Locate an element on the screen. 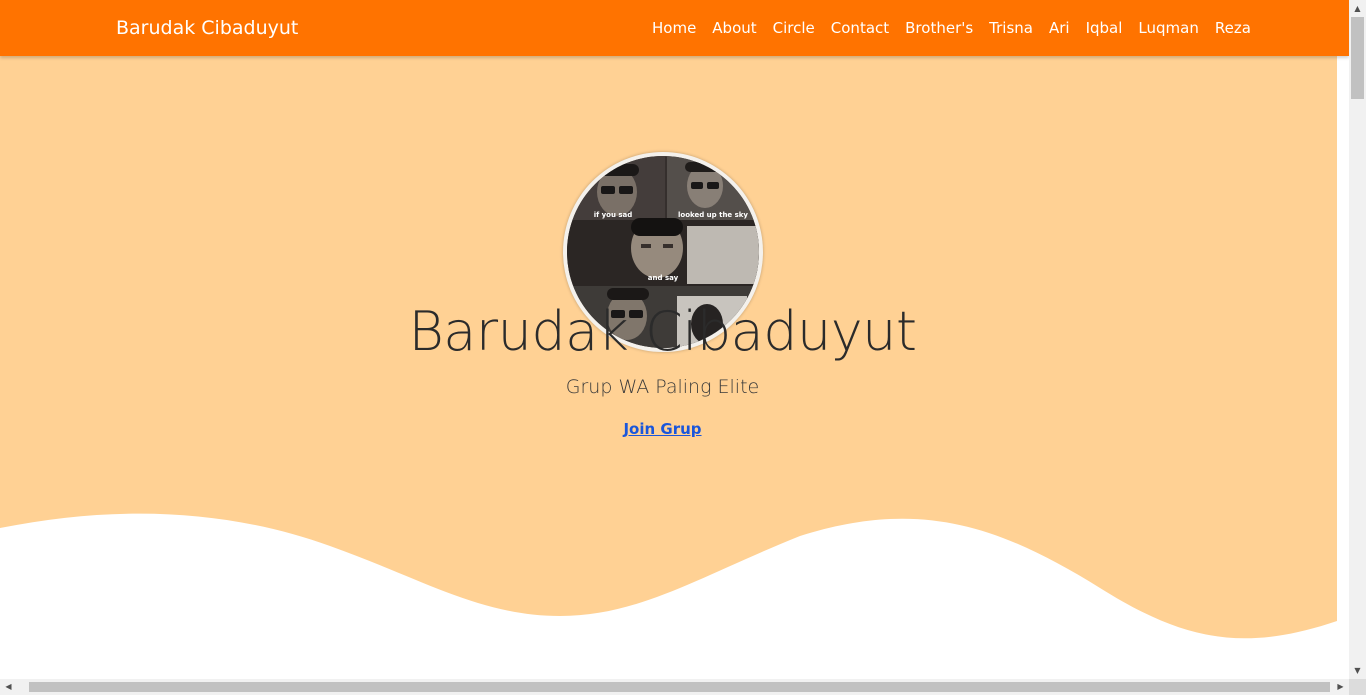 Image resolution: width=1366 pixels, height=695 pixels. scrollbar-corner is located at coordinates (1357, 687).